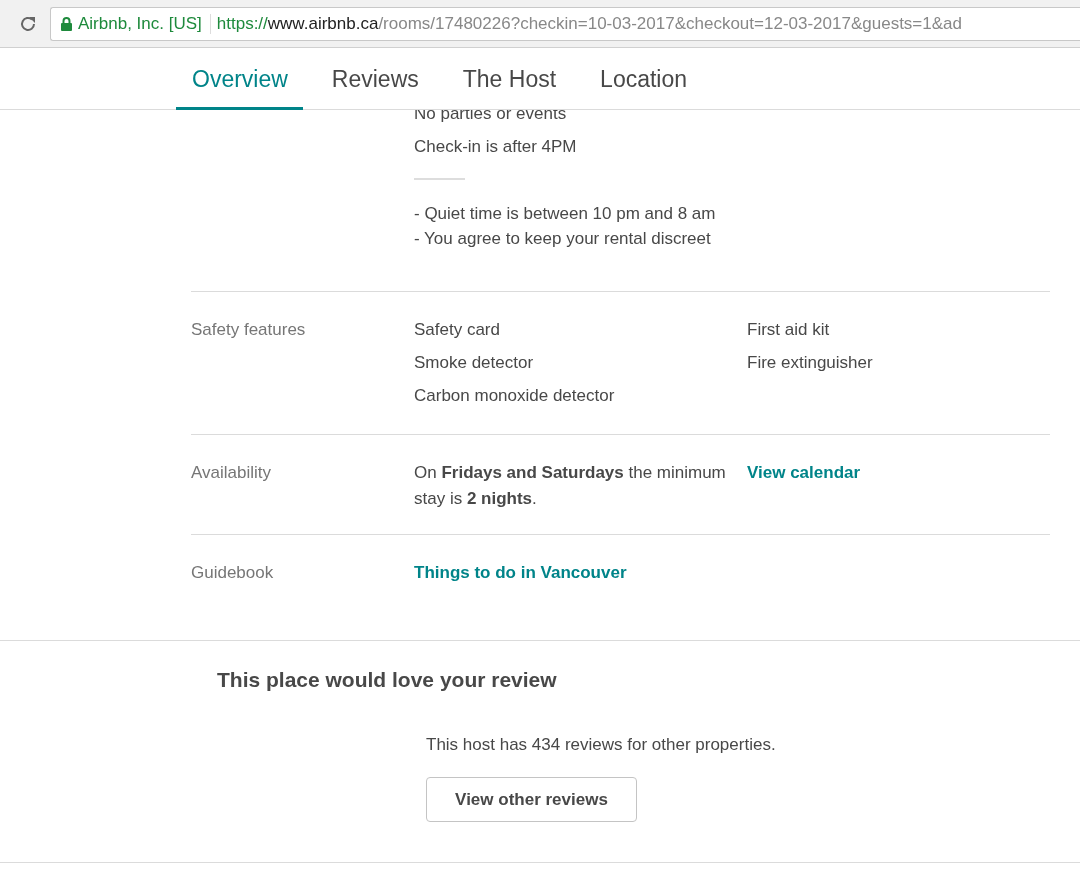 This screenshot has height=881, width=1080. I want to click on nav-tab: Location, so click(643, 79).